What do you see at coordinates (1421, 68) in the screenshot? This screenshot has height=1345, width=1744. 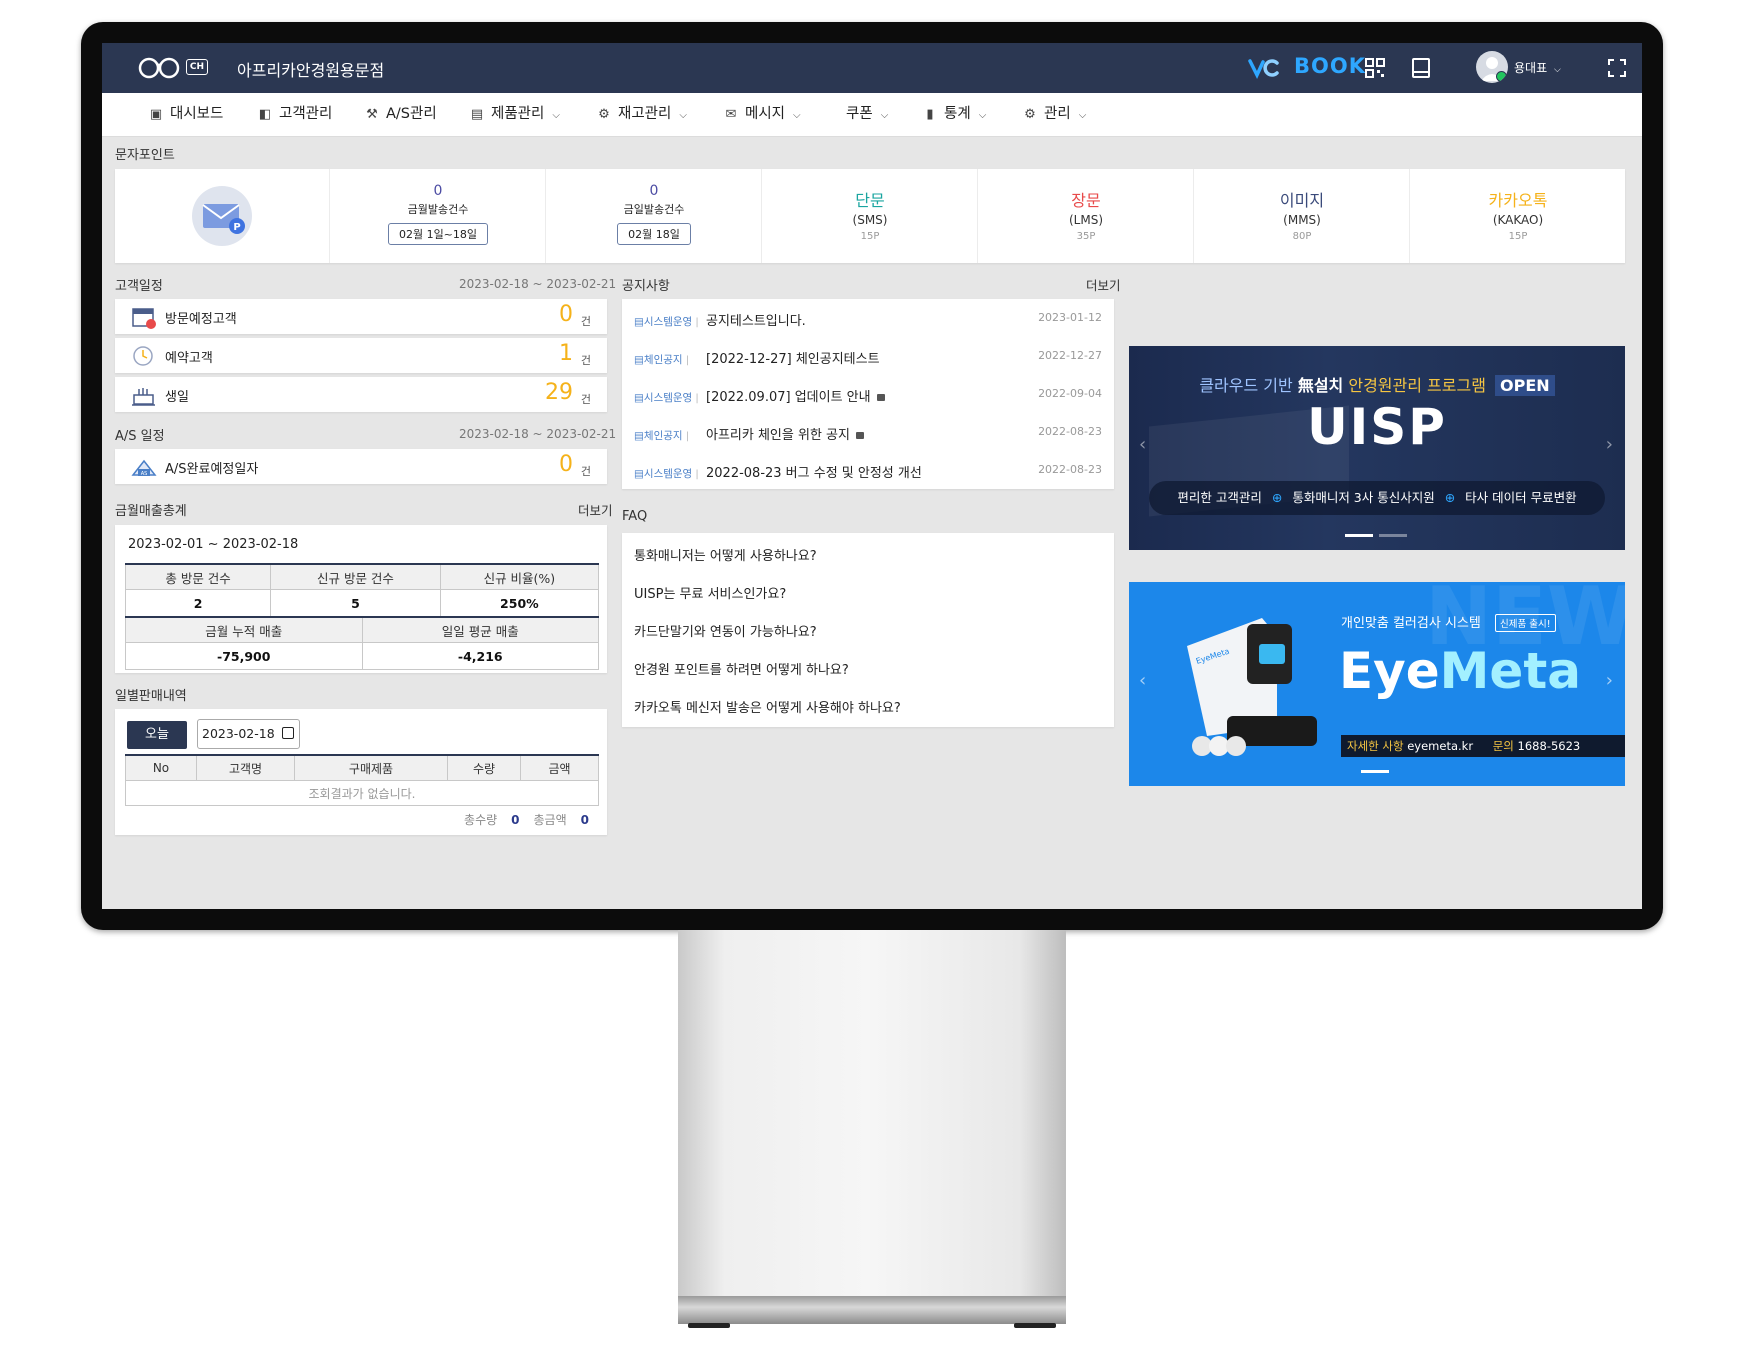 I see `bookmark-book-icon` at bounding box center [1421, 68].